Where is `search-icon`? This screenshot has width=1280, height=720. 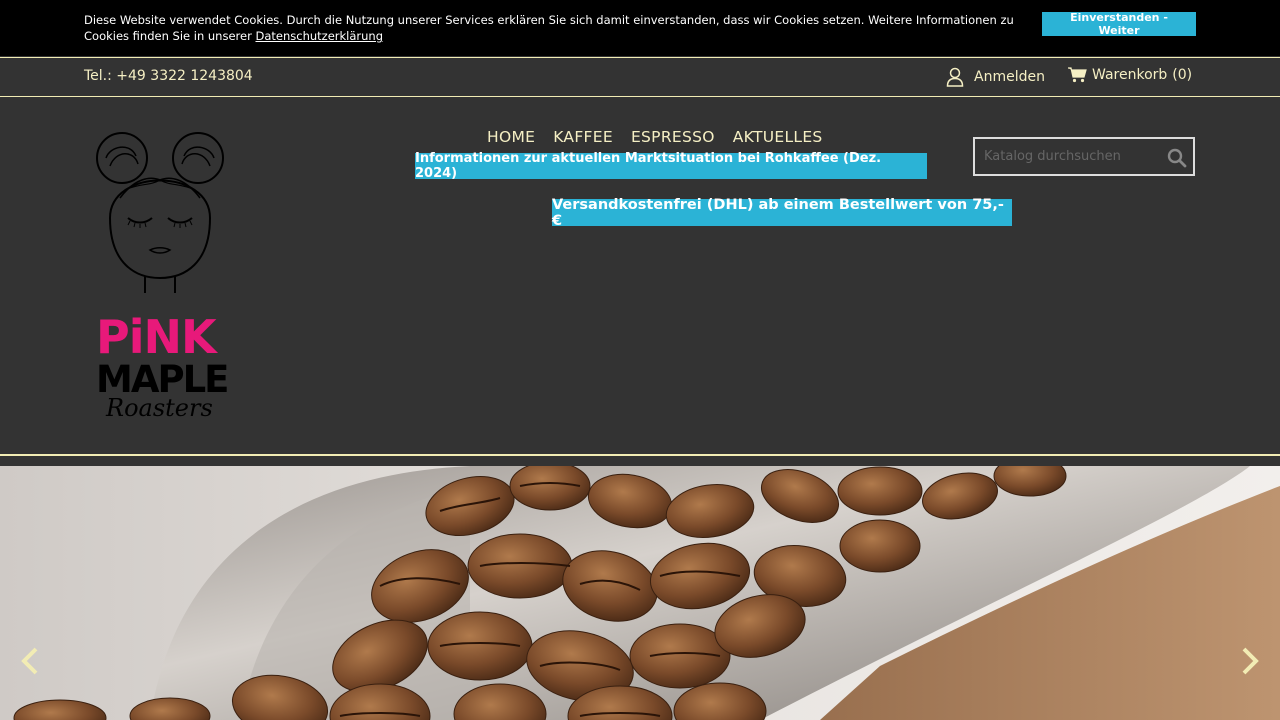
search-icon is located at coordinates (1177, 158).